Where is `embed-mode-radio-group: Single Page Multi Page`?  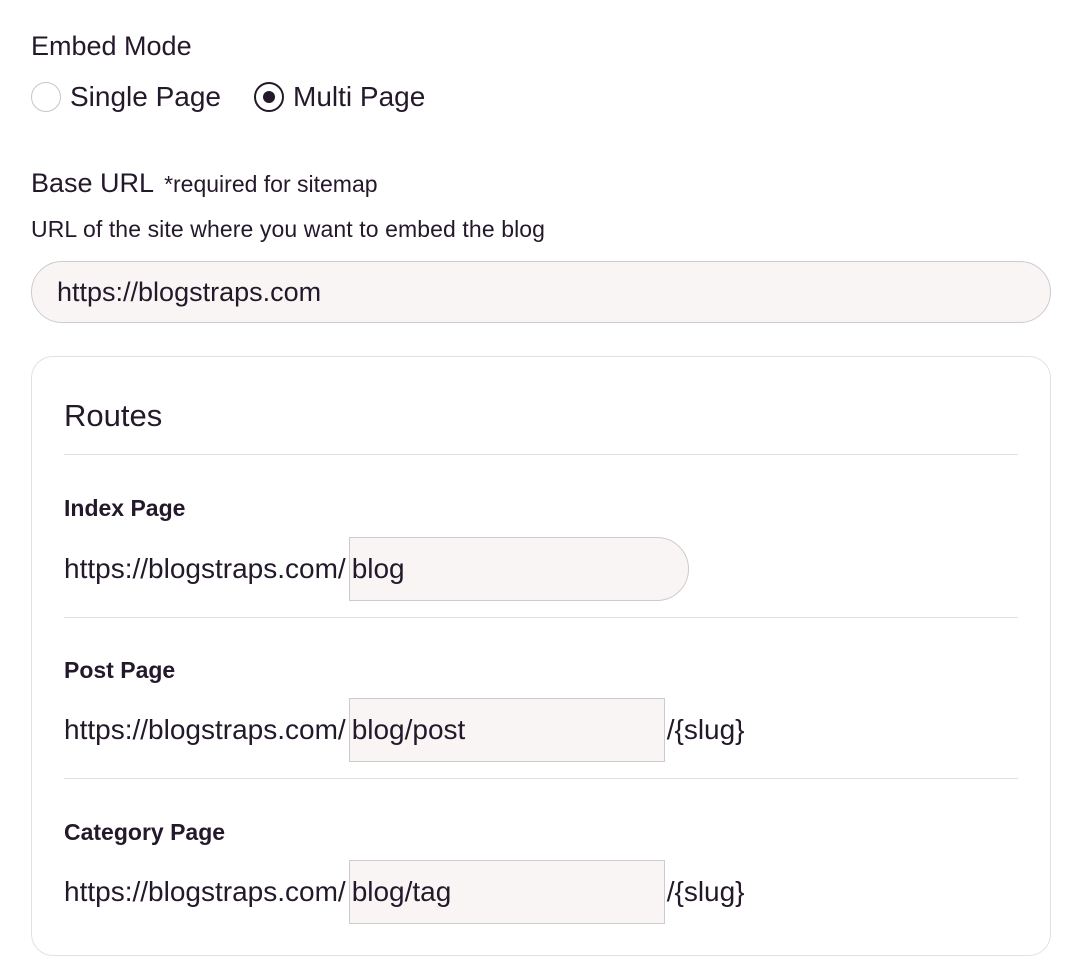 embed-mode-radio-group: Single Page Multi Page is located at coordinates (228, 97).